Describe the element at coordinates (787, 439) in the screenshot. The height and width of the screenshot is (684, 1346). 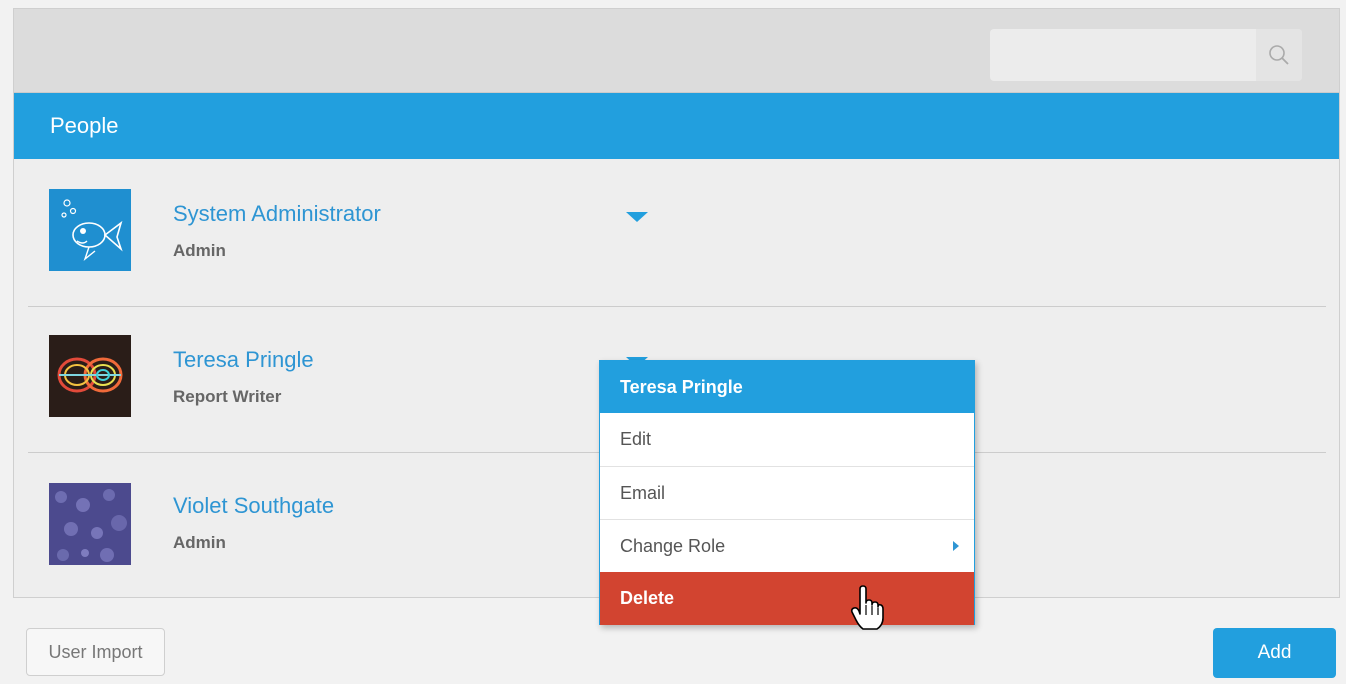
I see `menu-item-edit: Edit` at that location.